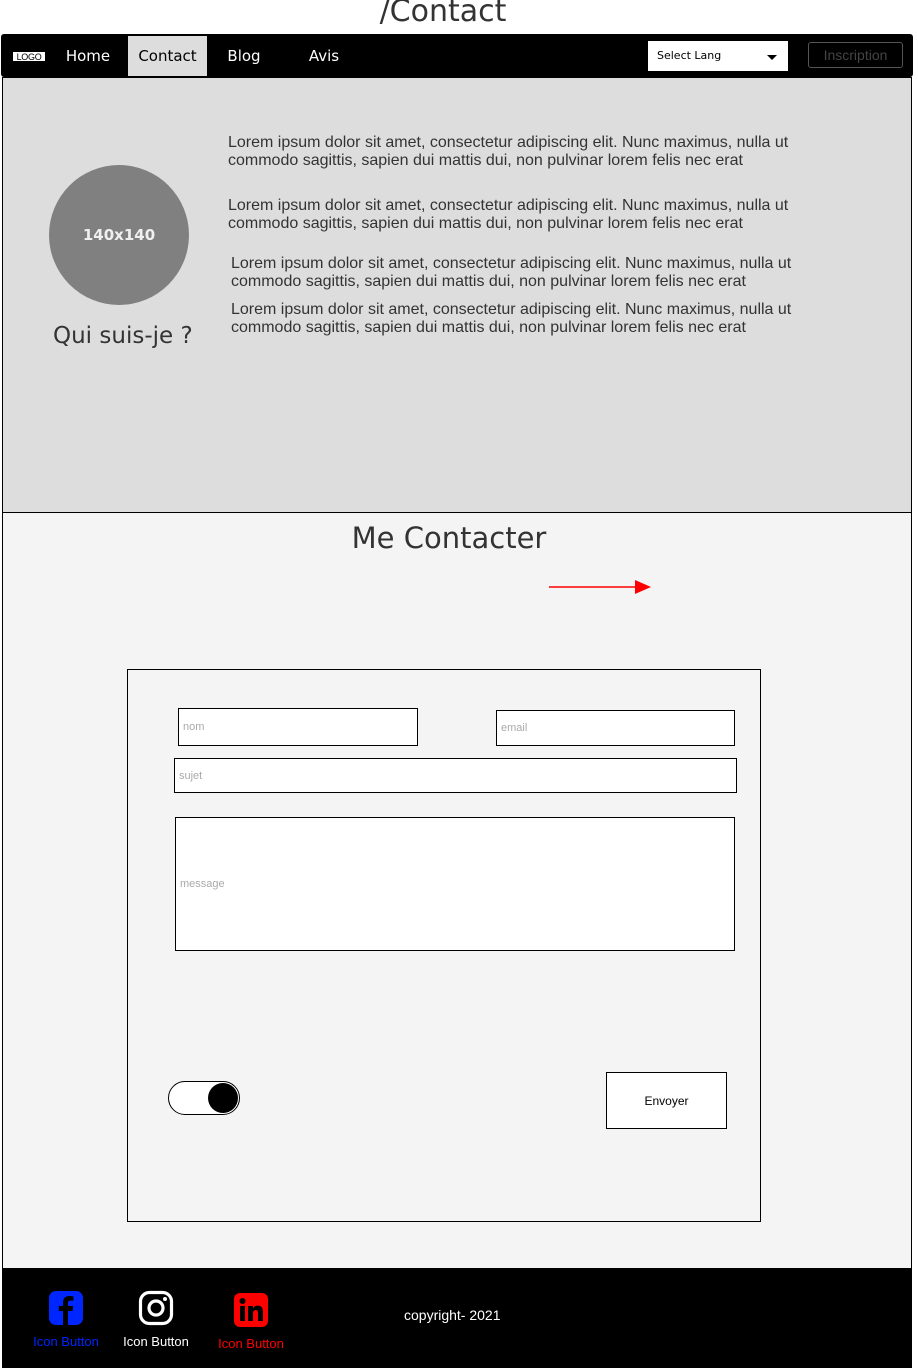 The width and height of the screenshot is (918, 1368). Describe the element at coordinates (666, 1100) in the screenshot. I see `send-button: Envoyer` at that location.